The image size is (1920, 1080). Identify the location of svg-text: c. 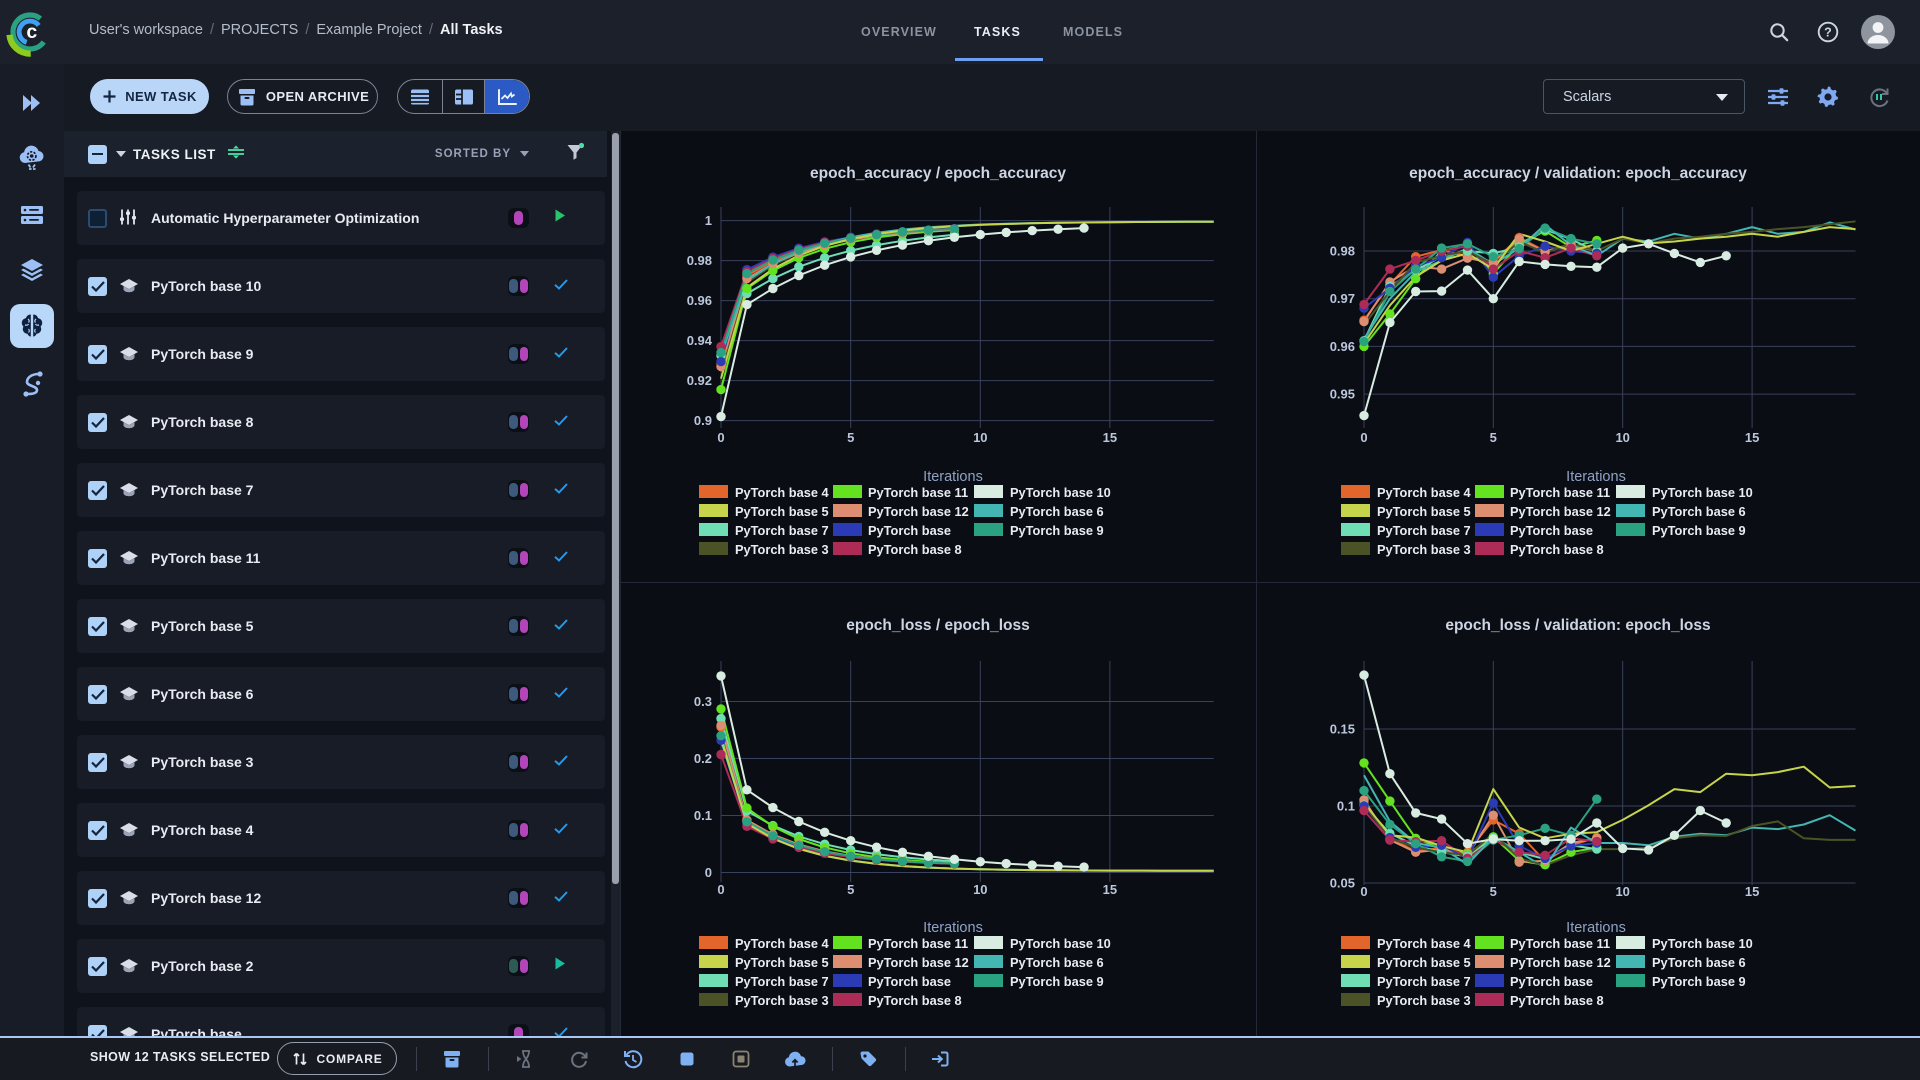
(31, 32).